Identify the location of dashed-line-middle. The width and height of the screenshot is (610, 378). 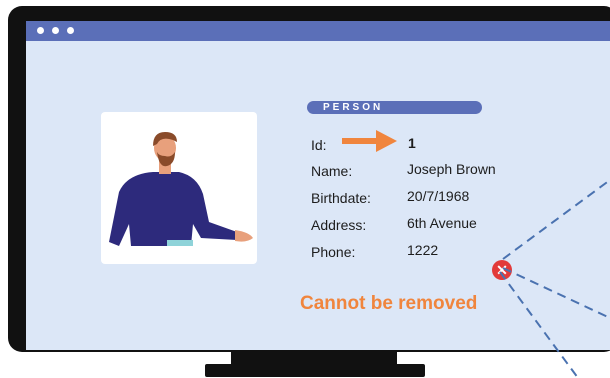
(556, 293).